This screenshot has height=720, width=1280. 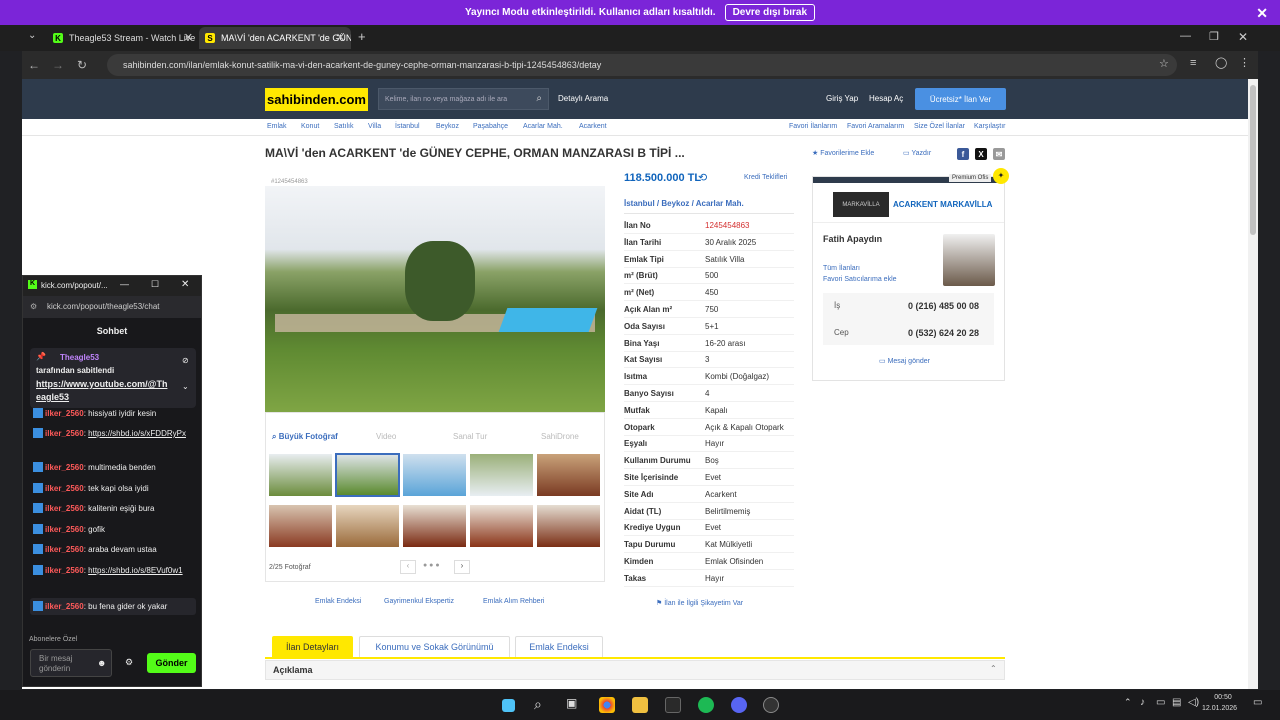 What do you see at coordinates (338, 601) in the screenshot?
I see `housing-index-link: Emlak Endeksi` at bounding box center [338, 601].